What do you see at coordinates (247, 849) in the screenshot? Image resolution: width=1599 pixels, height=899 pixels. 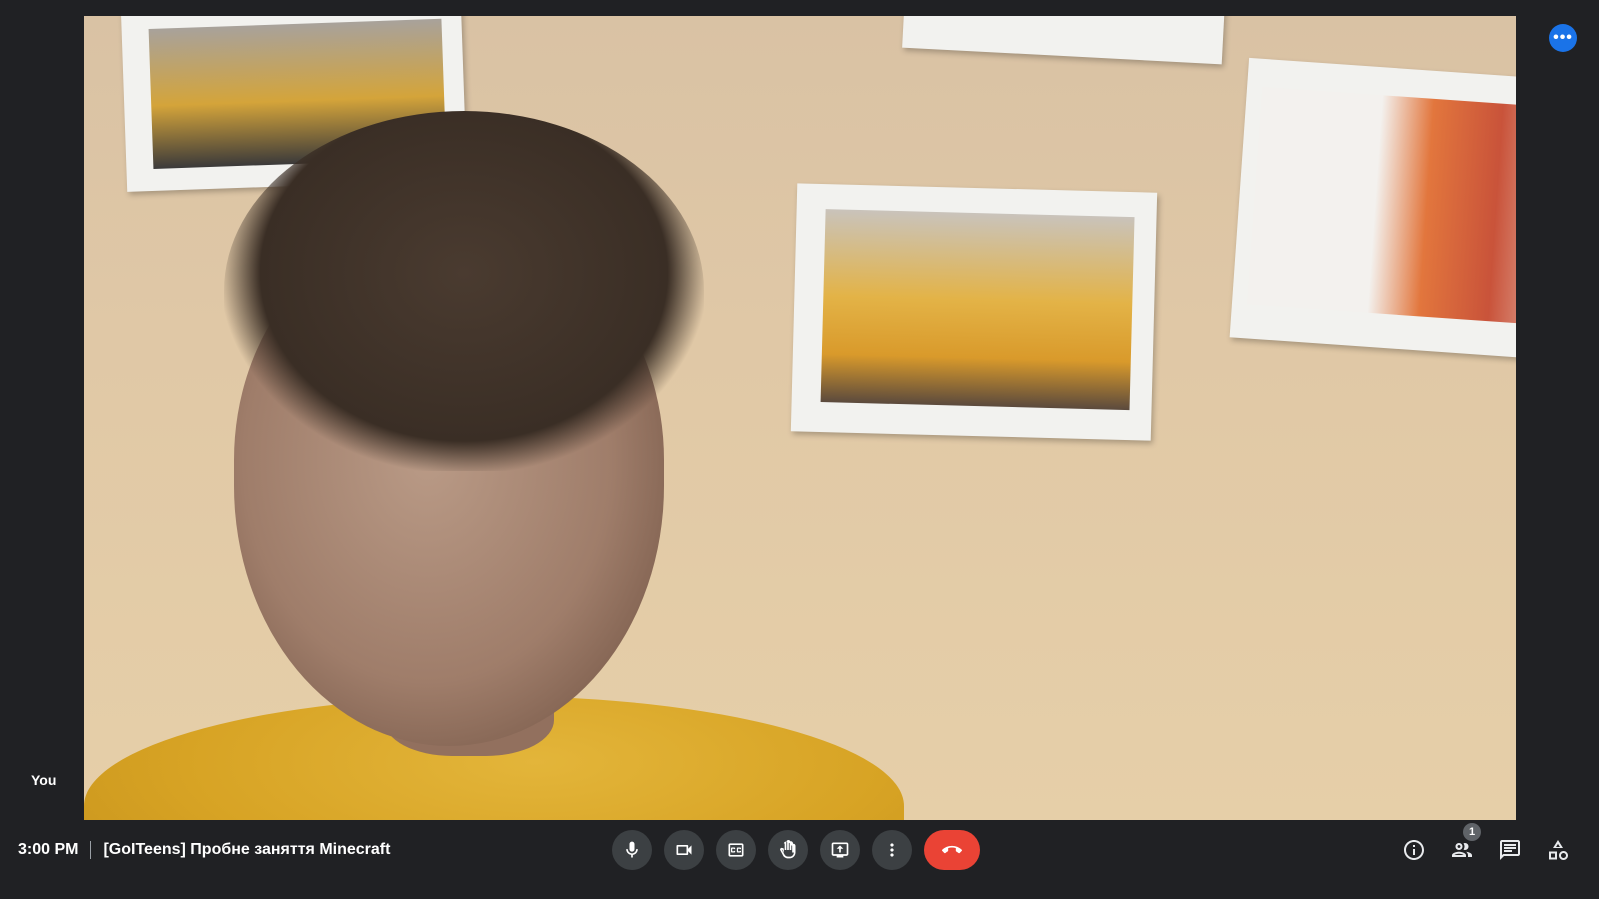 I see `meeting-title: [GoITeens] Пробне заняття Minecraft` at bounding box center [247, 849].